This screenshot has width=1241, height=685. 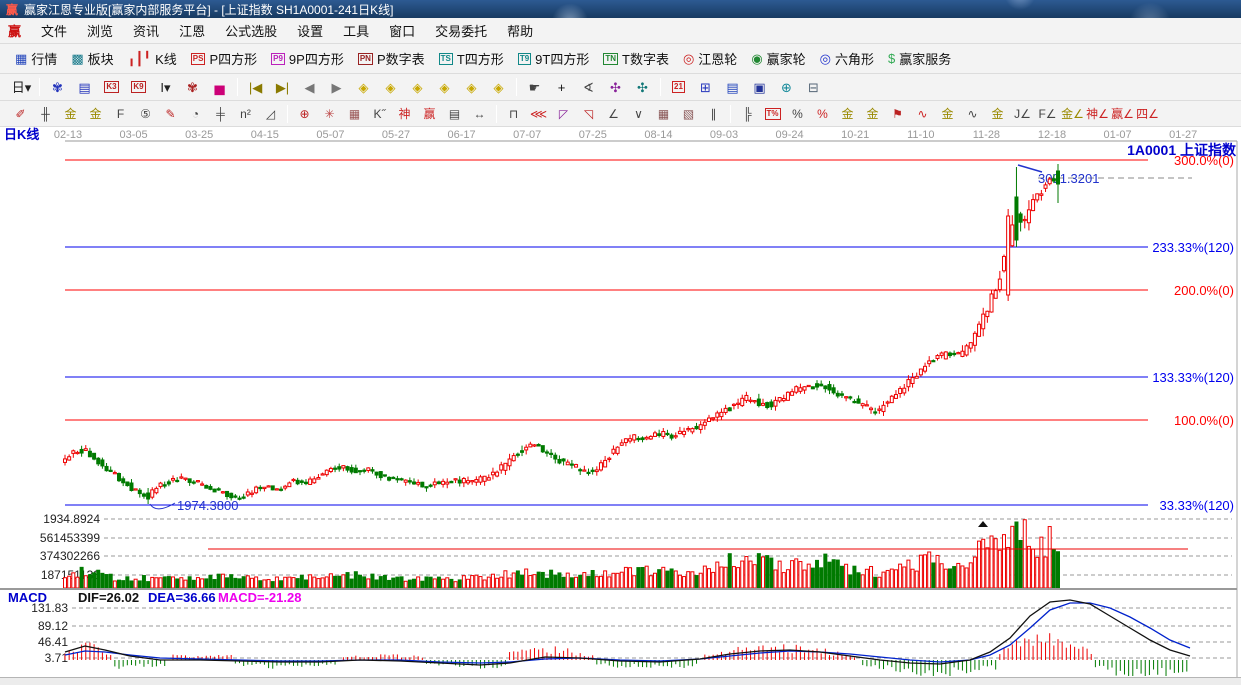 I want to click on fan-box-red-button: ◹, so click(x=588, y=114).